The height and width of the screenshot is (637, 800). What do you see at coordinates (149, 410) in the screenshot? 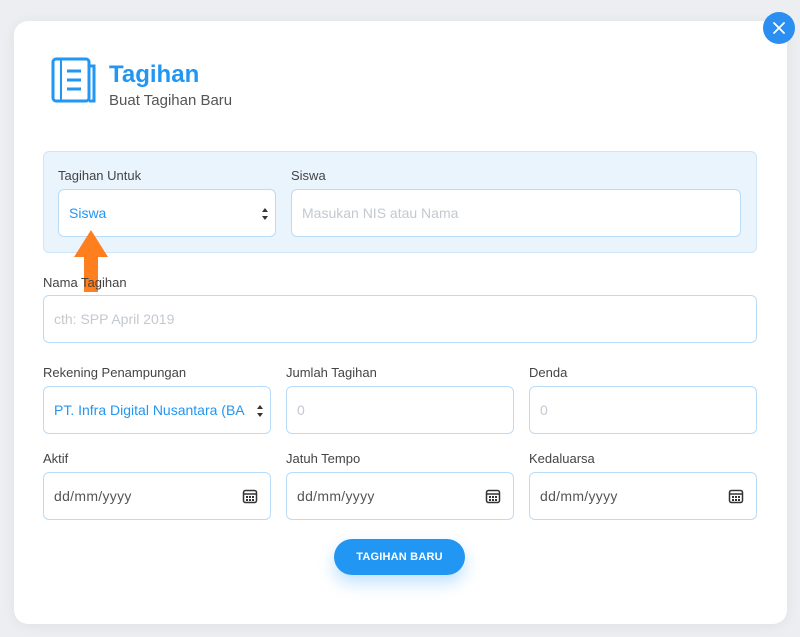
I see `rekening-value: PT. Infra Digital Nusantara (BA` at bounding box center [149, 410].